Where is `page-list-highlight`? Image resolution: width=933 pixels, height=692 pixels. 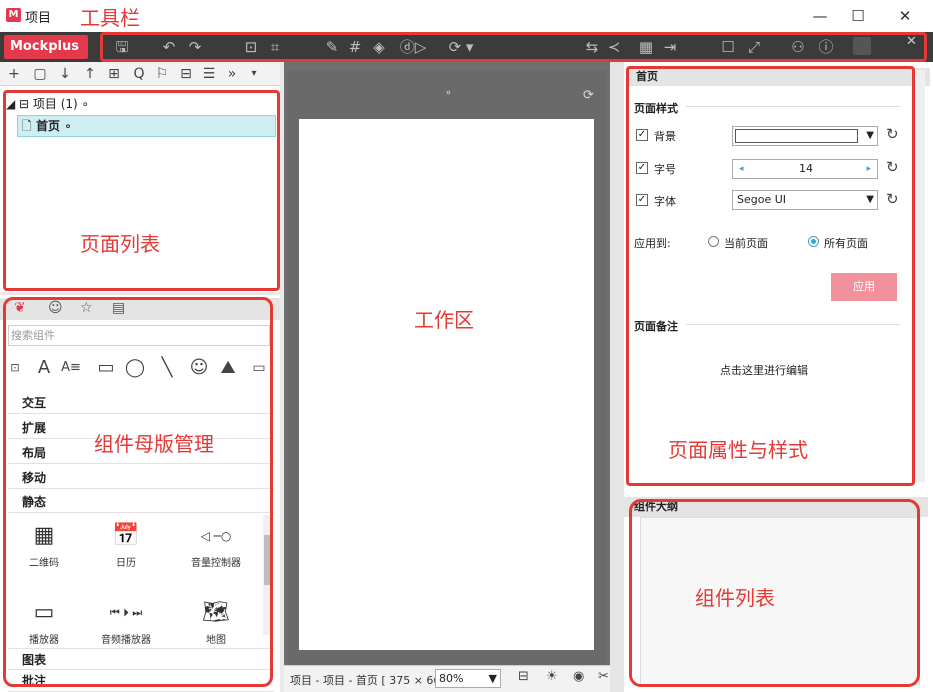
page-list-highlight is located at coordinates (141, 190).